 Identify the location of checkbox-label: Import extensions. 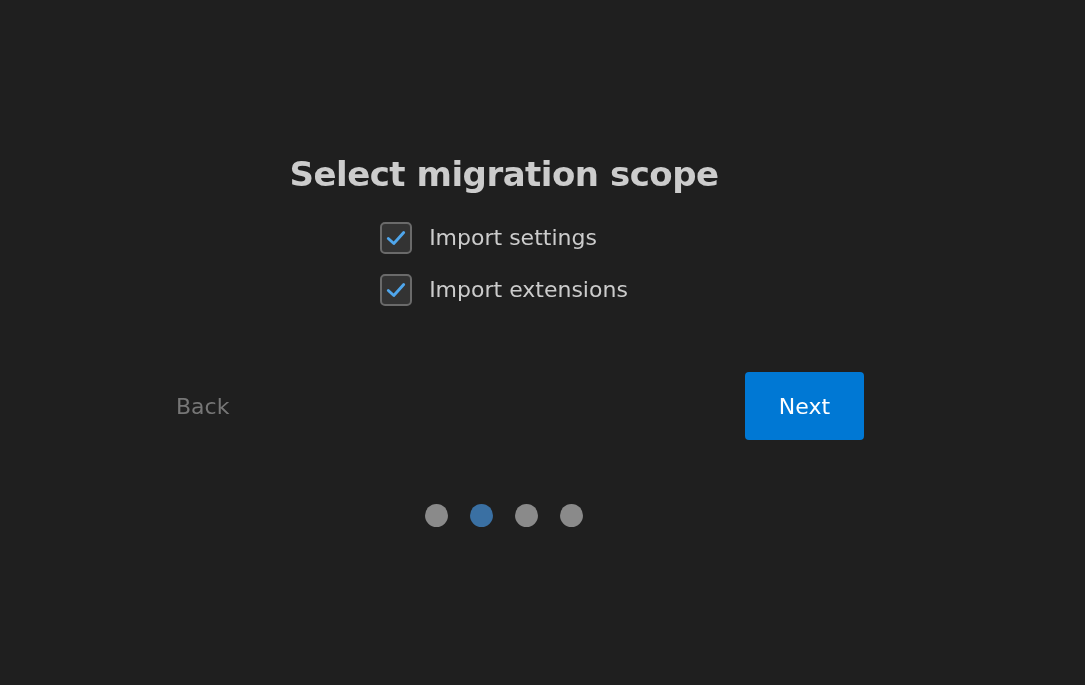
(528, 290).